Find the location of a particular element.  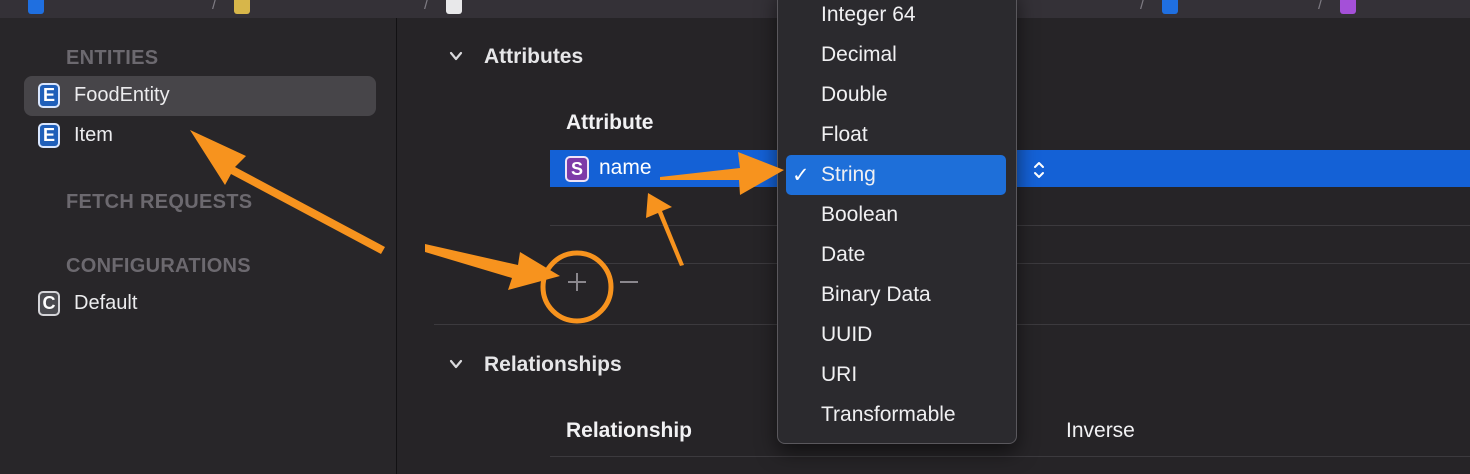

menu-item-integer-64: Integer 64 is located at coordinates (896, 17).